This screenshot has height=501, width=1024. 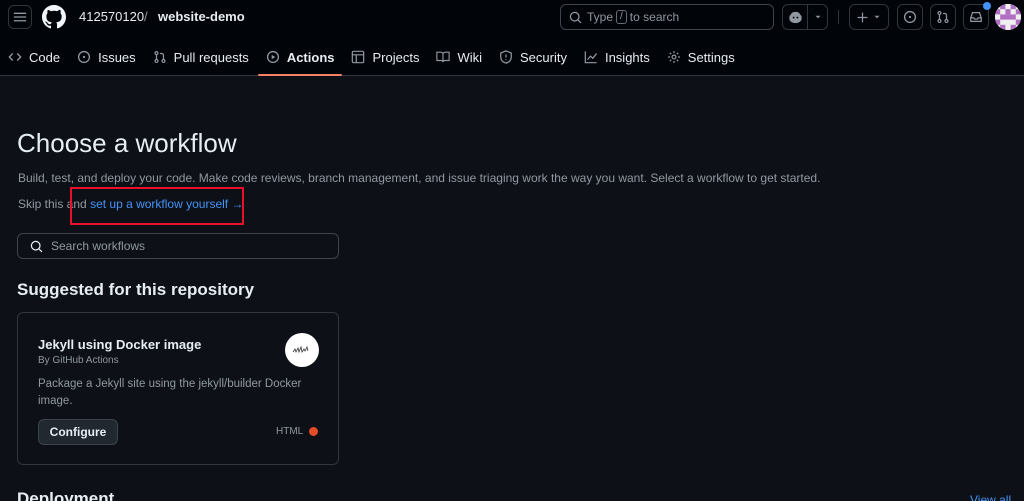 What do you see at coordinates (78, 432) in the screenshot?
I see `configure-button: Configure` at bounding box center [78, 432].